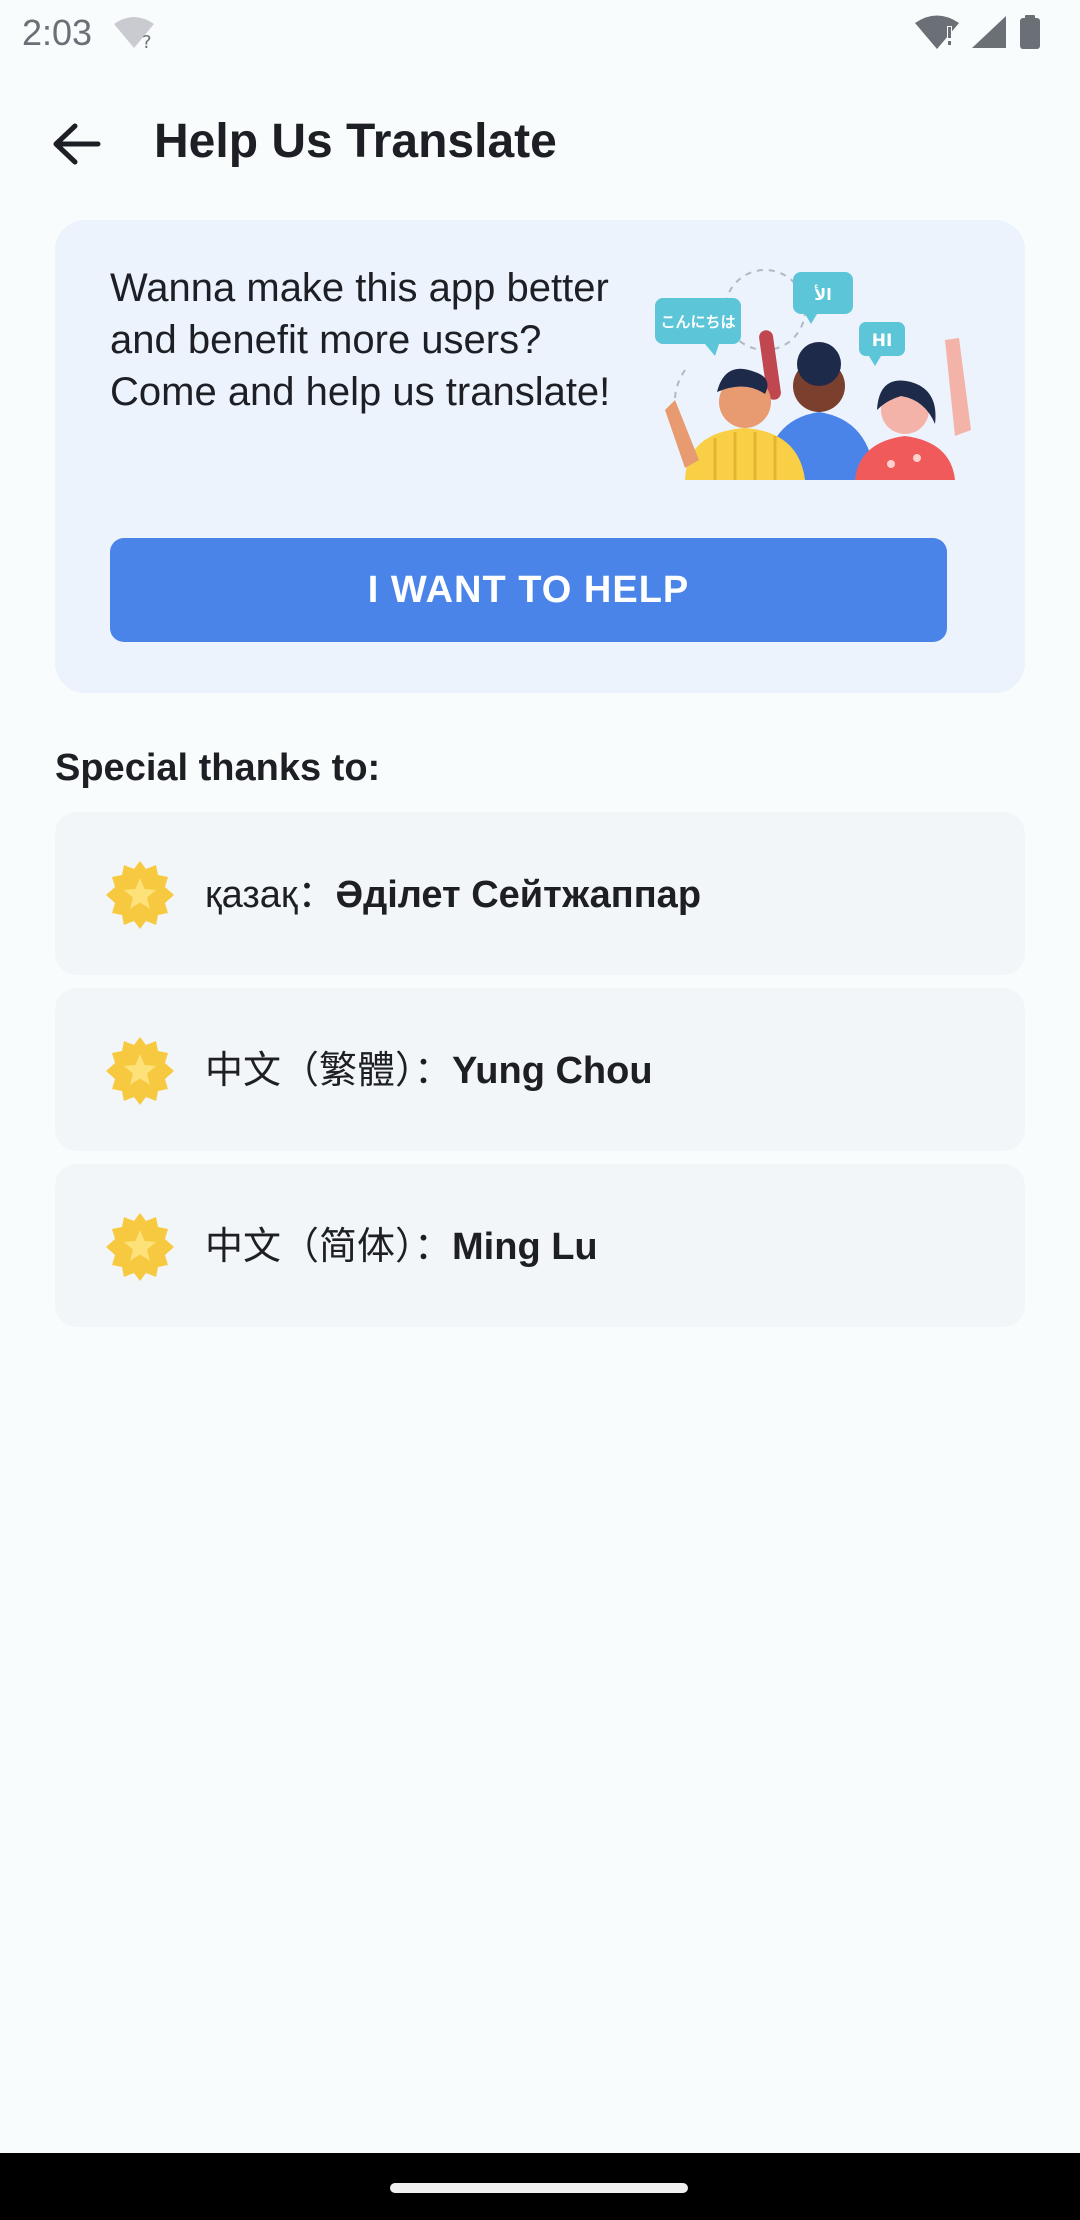 This screenshot has height=2220, width=1080. I want to click on translator-language: 中文（简体）：, so click(329, 1247).